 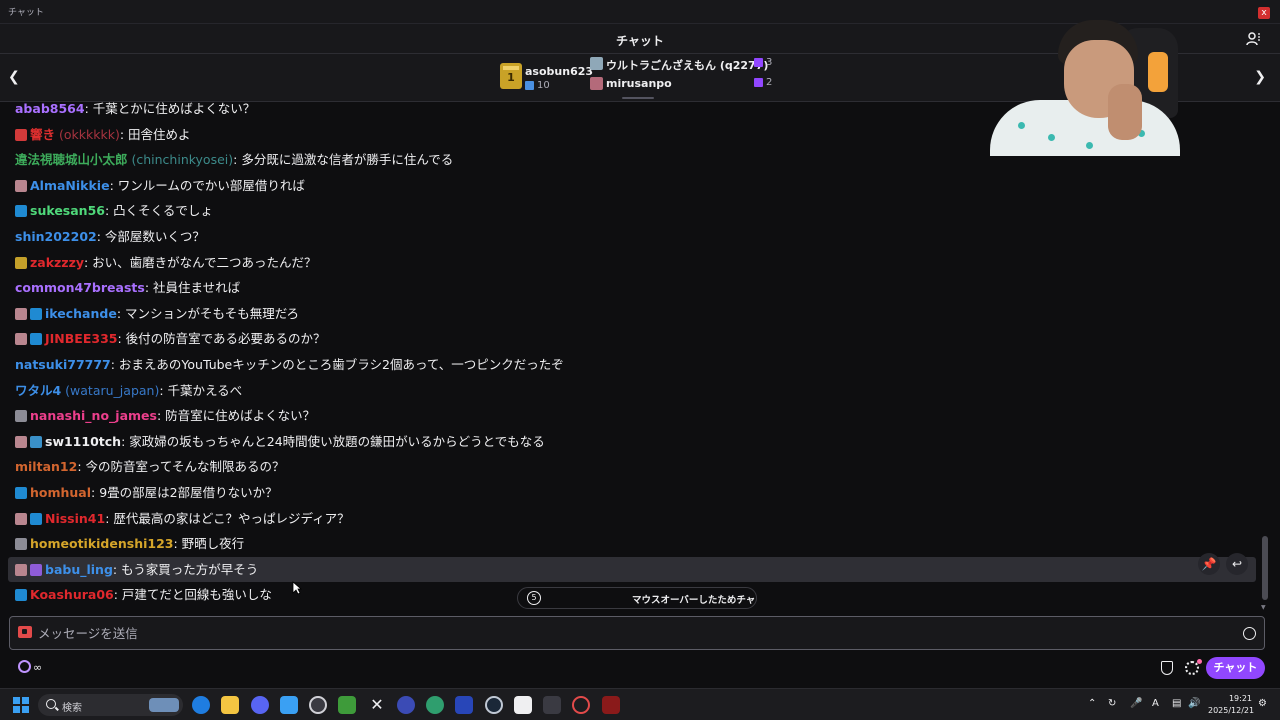 What do you see at coordinates (230, 705) in the screenshot?
I see `file-explorer-icon` at bounding box center [230, 705].